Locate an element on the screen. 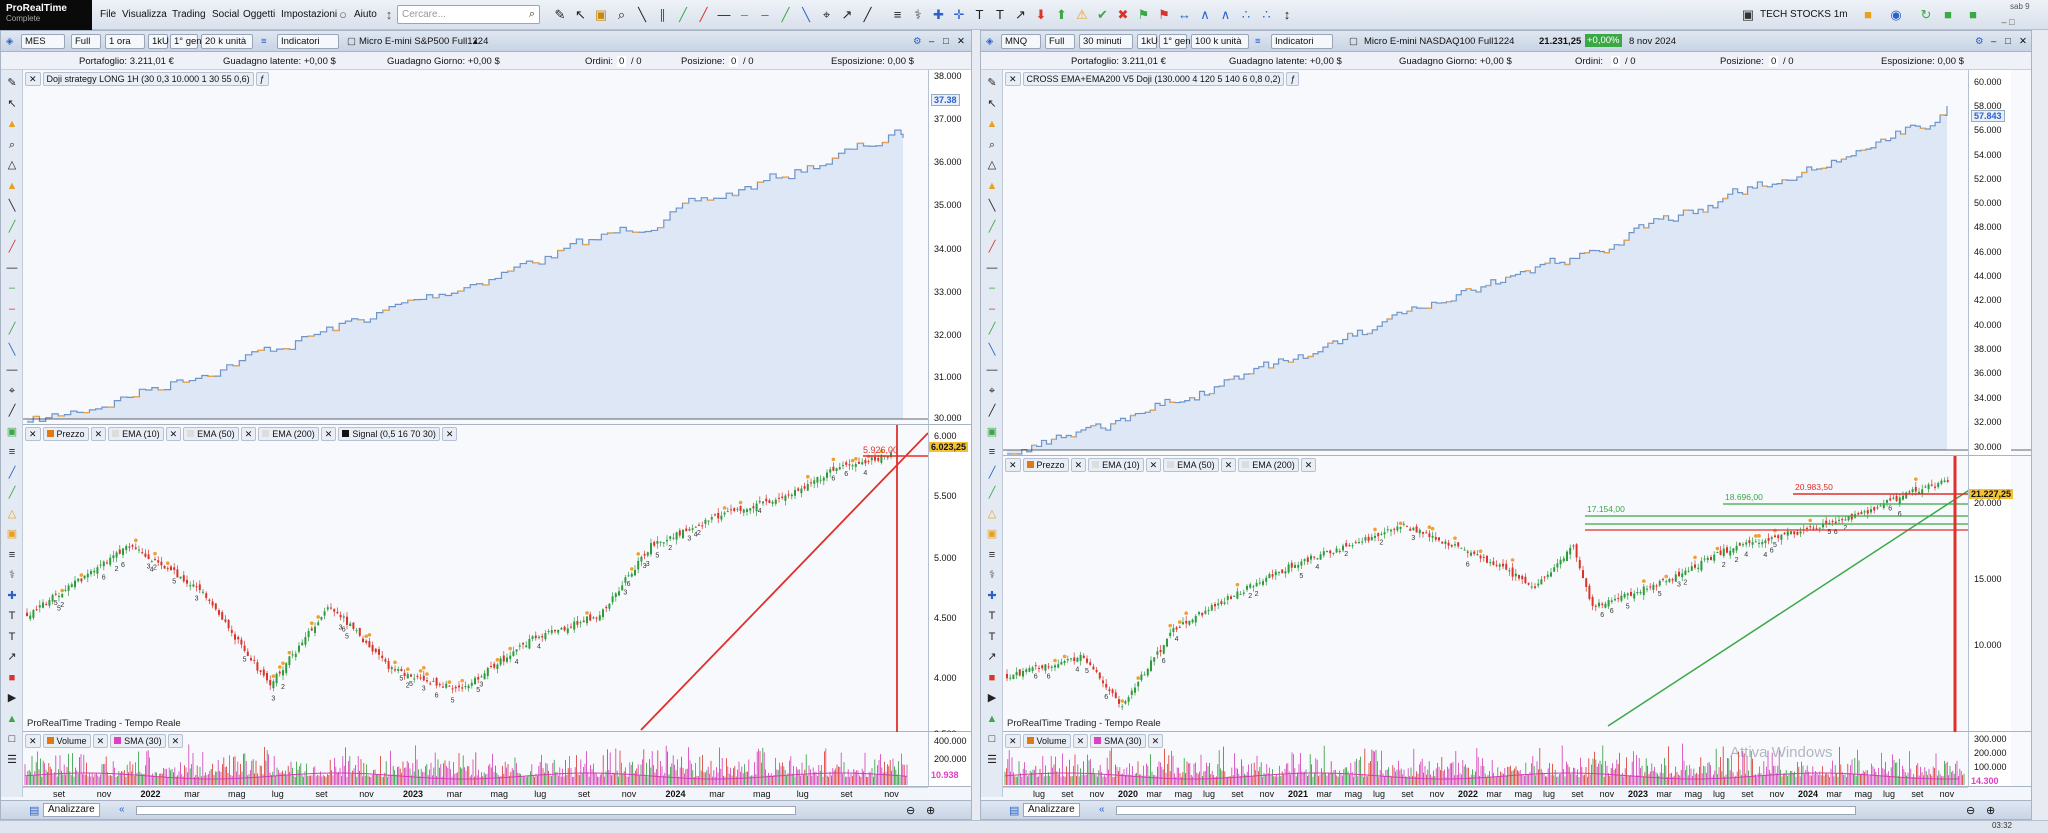 The image size is (2048, 833). status-icon: ■ is located at coordinates (1973, 15).